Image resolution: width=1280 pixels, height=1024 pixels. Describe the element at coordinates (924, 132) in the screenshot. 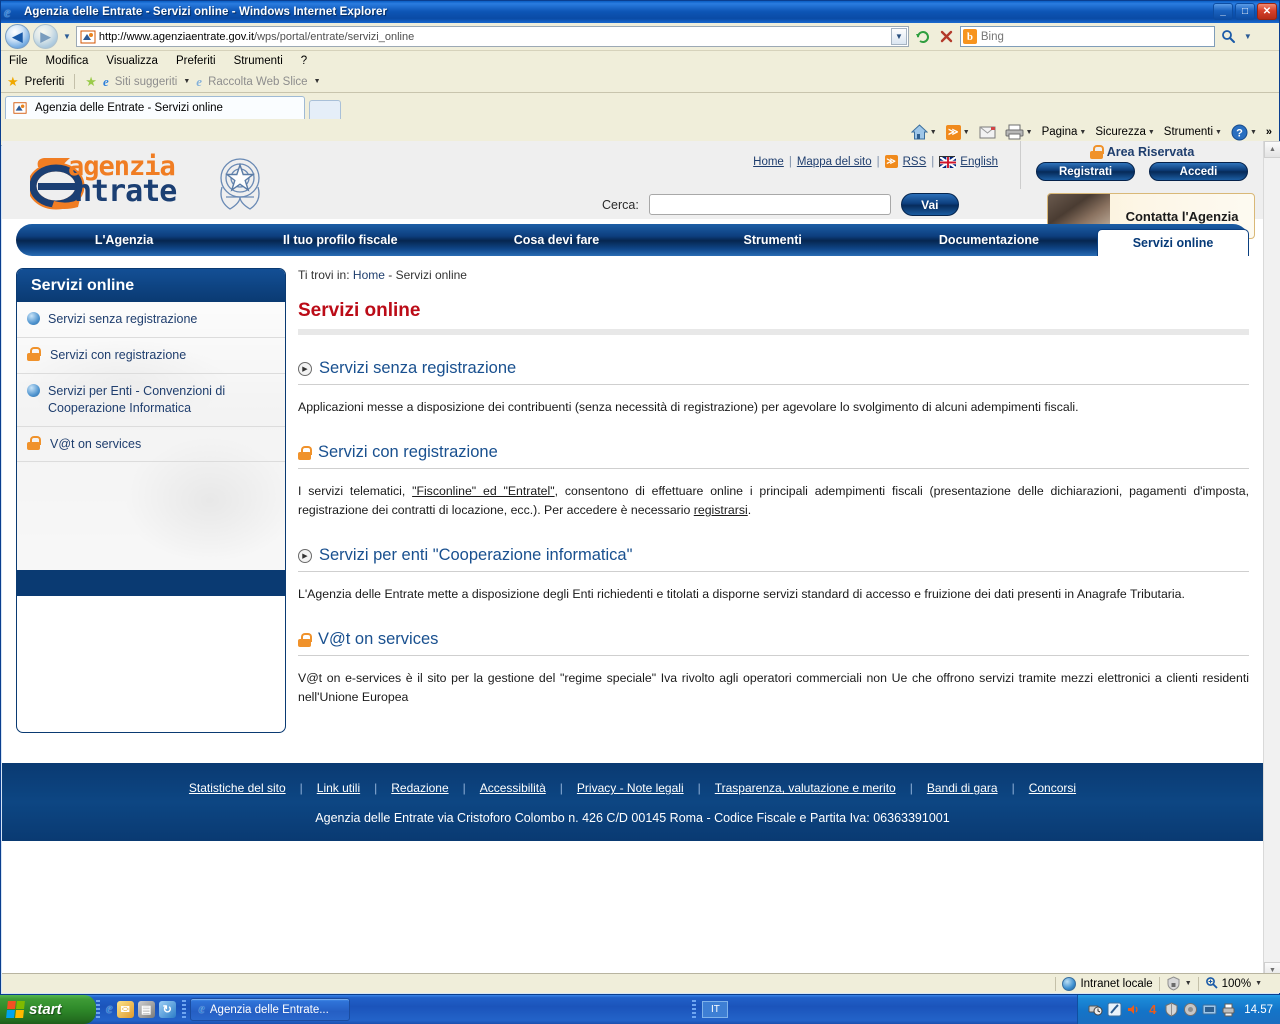

I see `home-button: ▼` at that location.